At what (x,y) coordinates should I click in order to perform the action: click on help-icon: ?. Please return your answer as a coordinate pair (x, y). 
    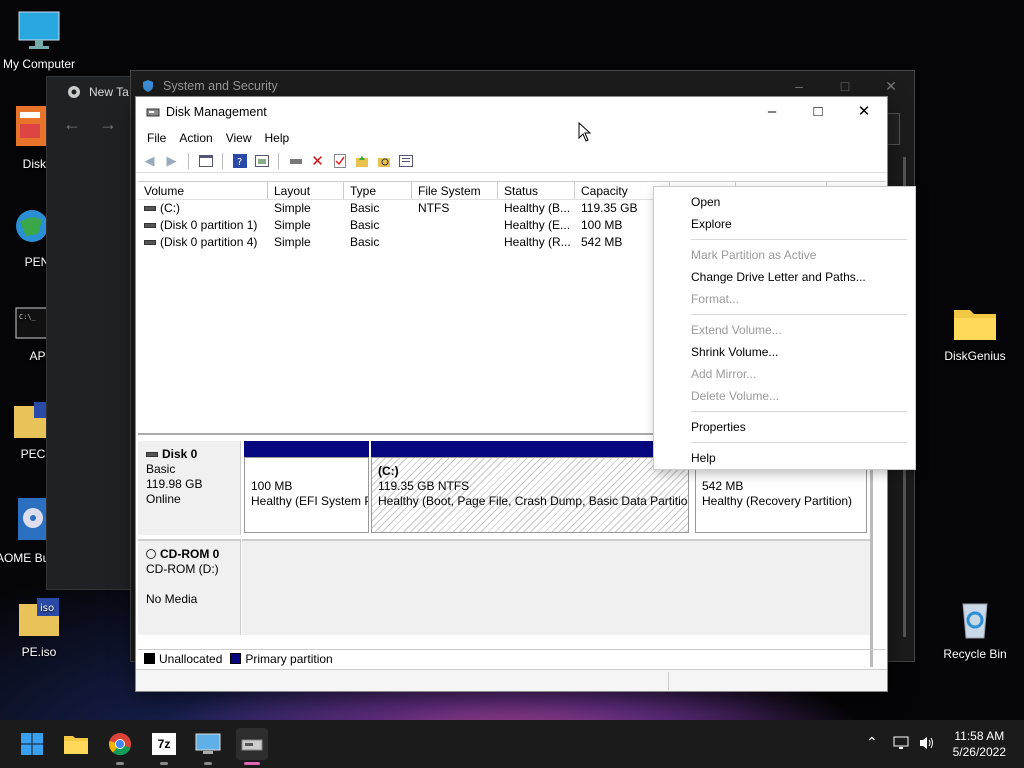
    Looking at the image, I should click on (239, 160).